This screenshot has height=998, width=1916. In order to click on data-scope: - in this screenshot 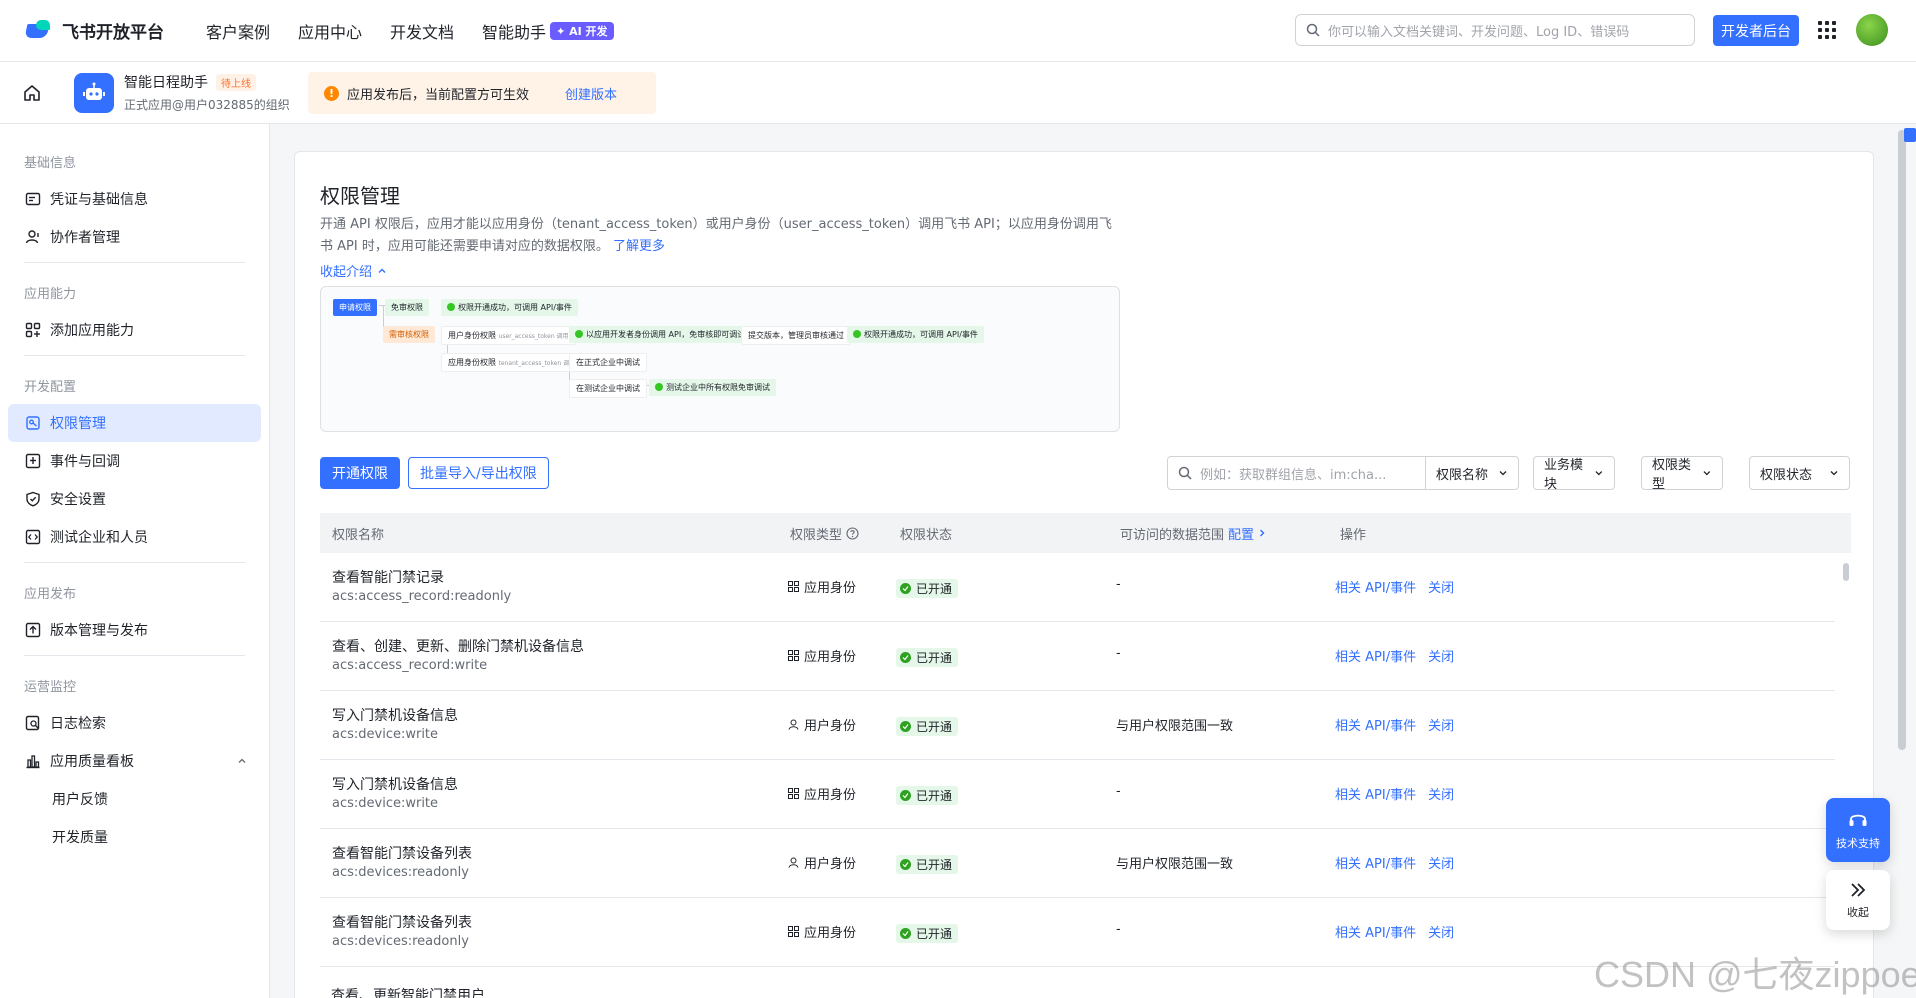, I will do `click(1118, 653)`.